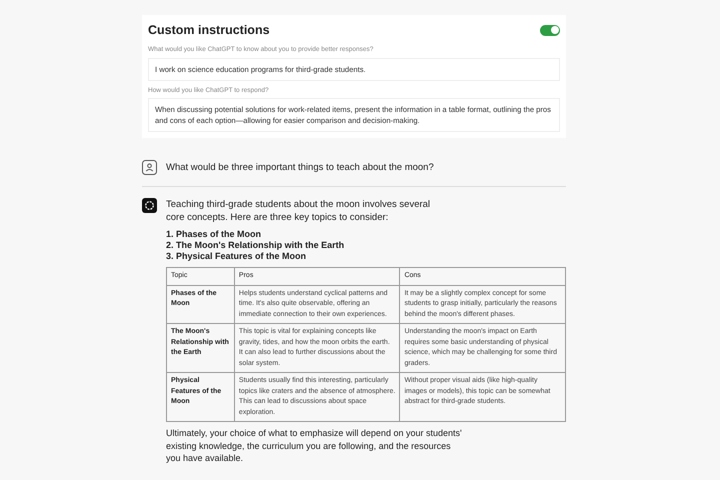 The height and width of the screenshot is (480, 720). I want to click on user-message: What would be three important things to teach about the moon?, so click(300, 167).